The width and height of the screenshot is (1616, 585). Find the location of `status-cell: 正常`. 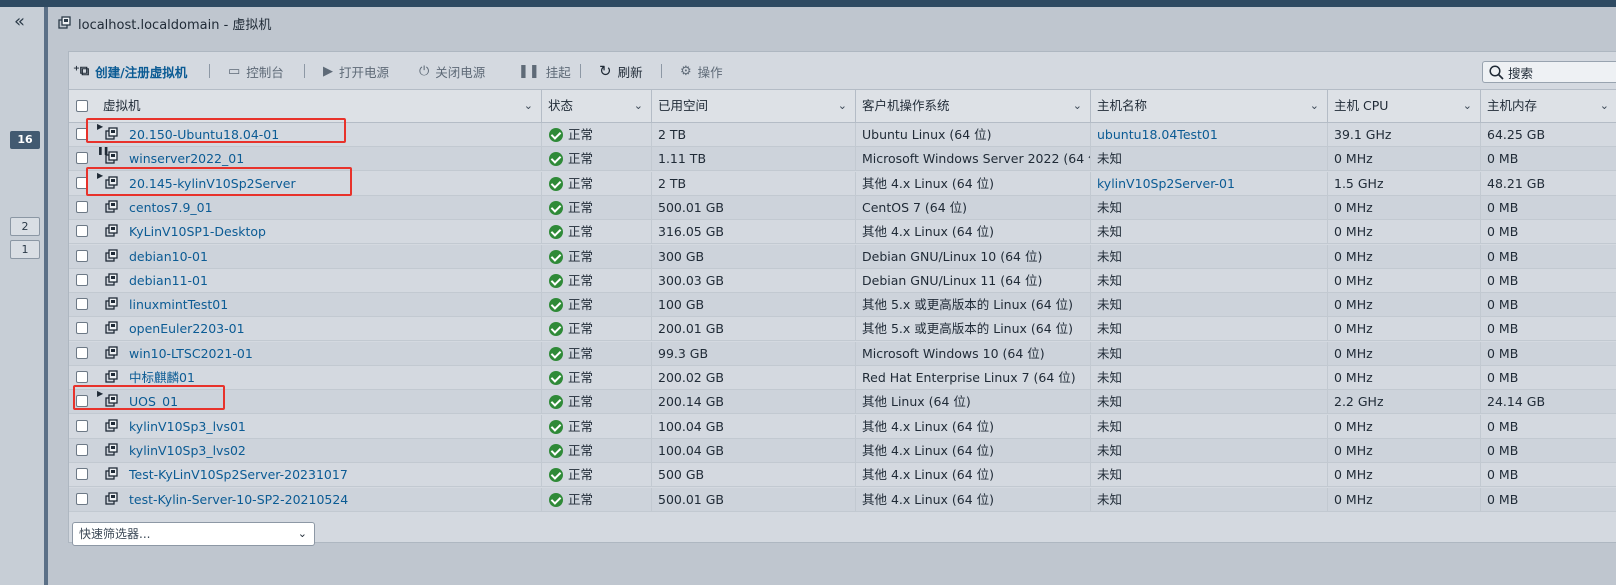

status-cell: 正常 is located at coordinates (596, 402).